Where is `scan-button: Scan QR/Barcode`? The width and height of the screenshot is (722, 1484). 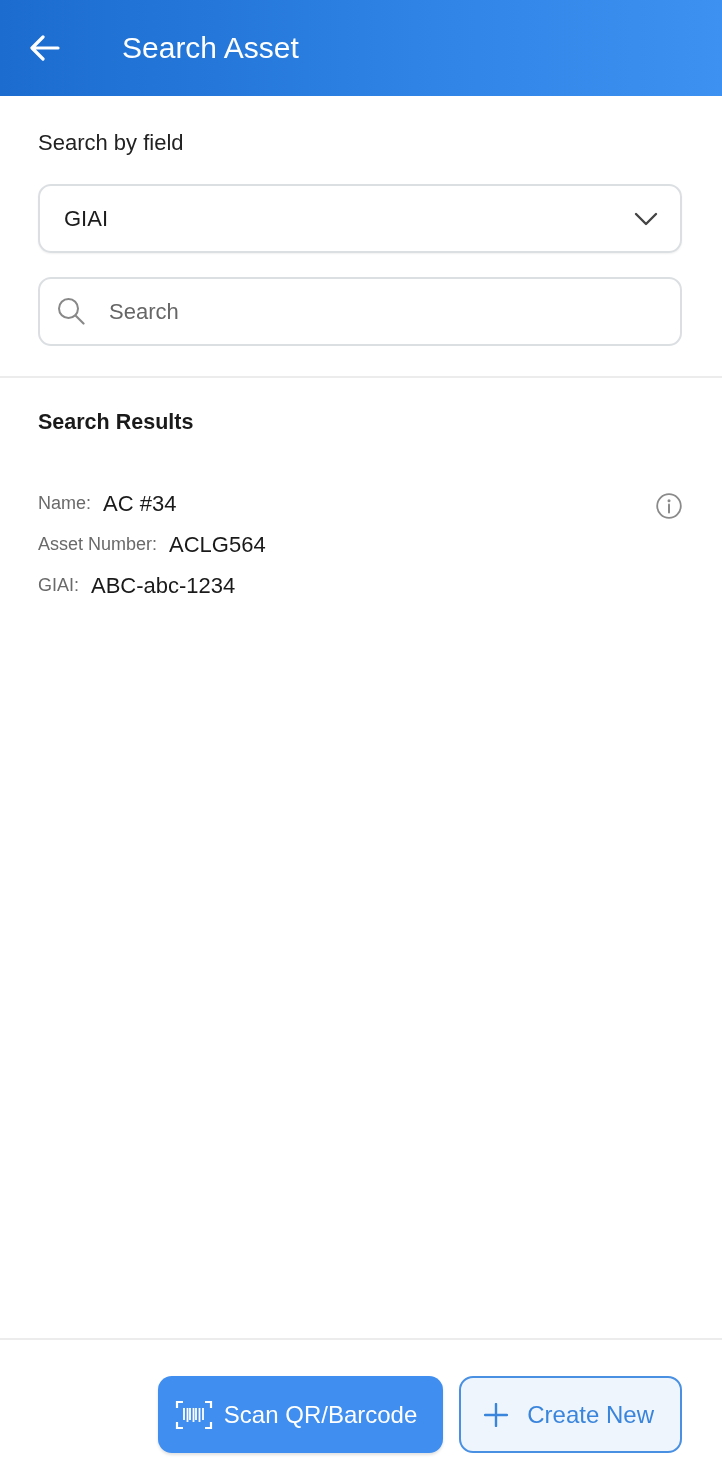
scan-button: Scan QR/Barcode is located at coordinates (300, 1414).